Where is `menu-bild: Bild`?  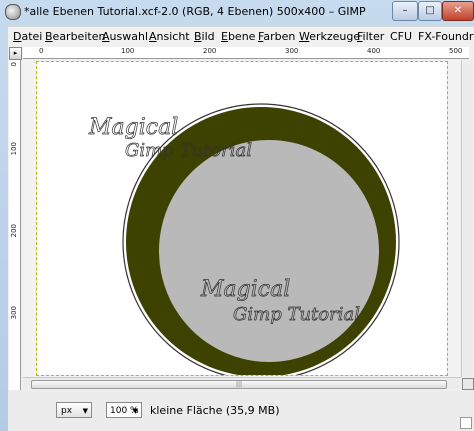
menu-bild: Bild is located at coordinates (204, 36).